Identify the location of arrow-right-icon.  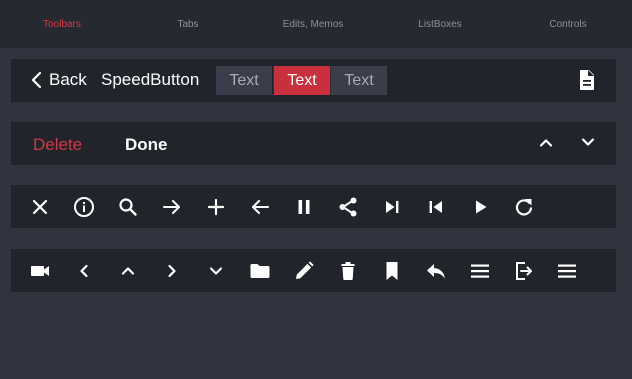
(172, 207).